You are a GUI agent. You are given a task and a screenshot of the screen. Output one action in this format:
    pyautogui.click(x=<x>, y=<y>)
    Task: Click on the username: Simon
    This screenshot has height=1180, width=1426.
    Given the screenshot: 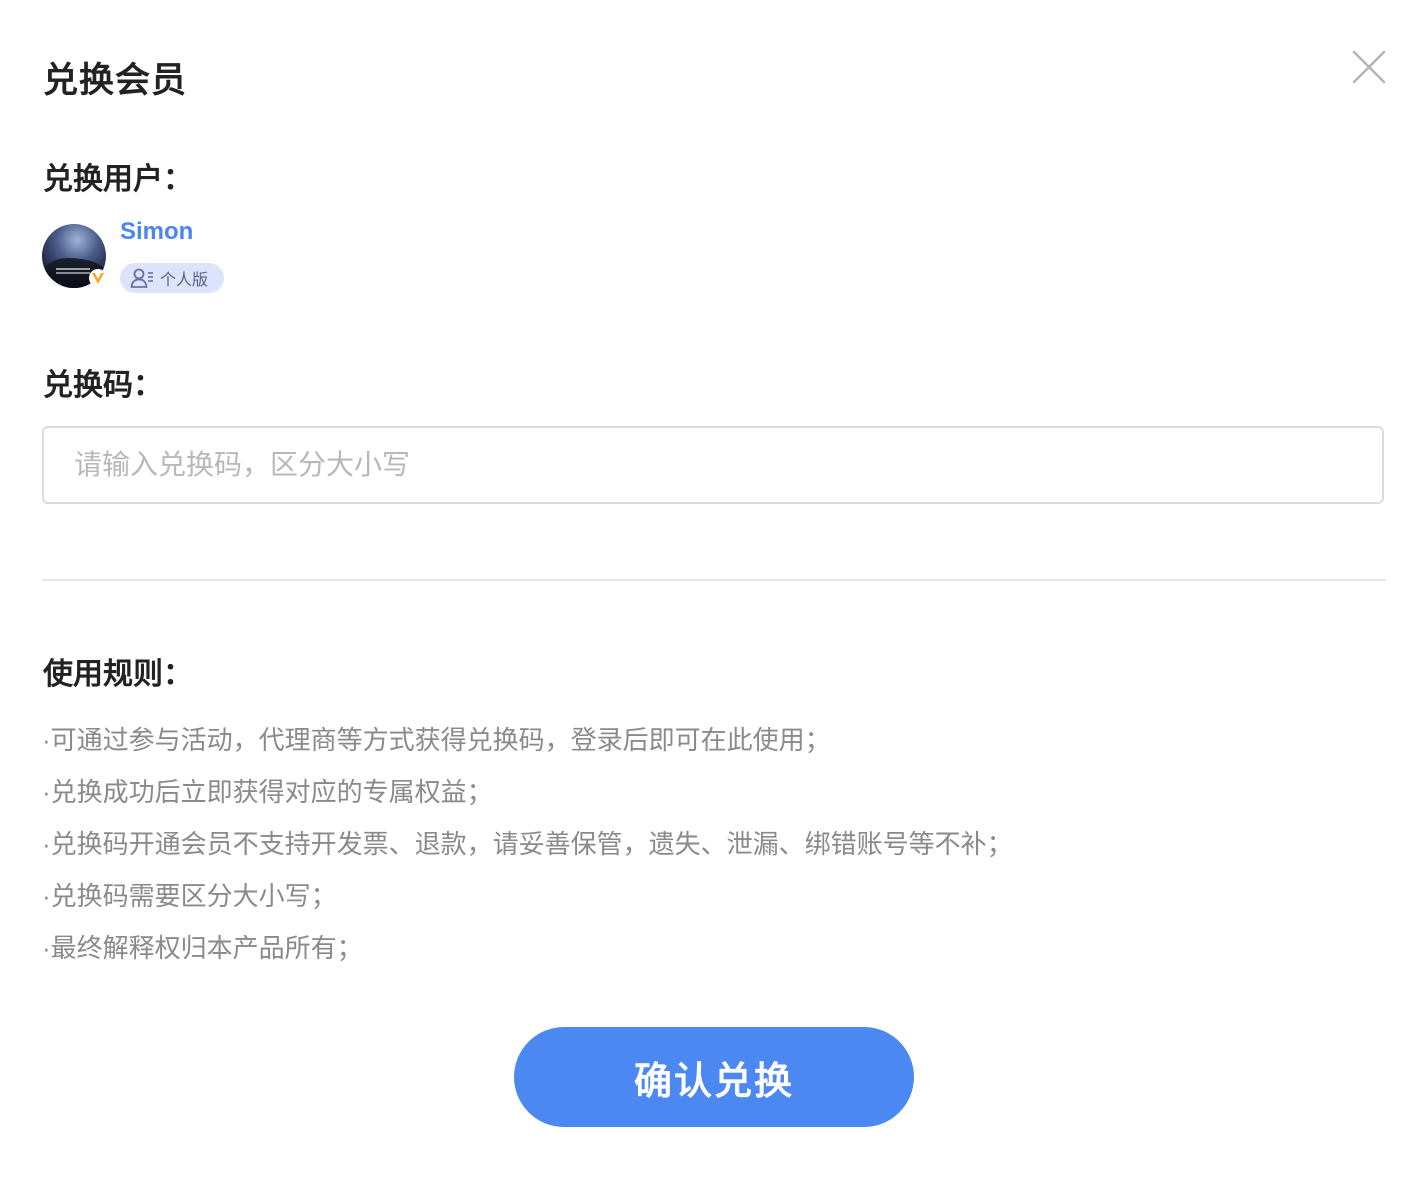 What is the action you would take?
    pyautogui.click(x=157, y=231)
    